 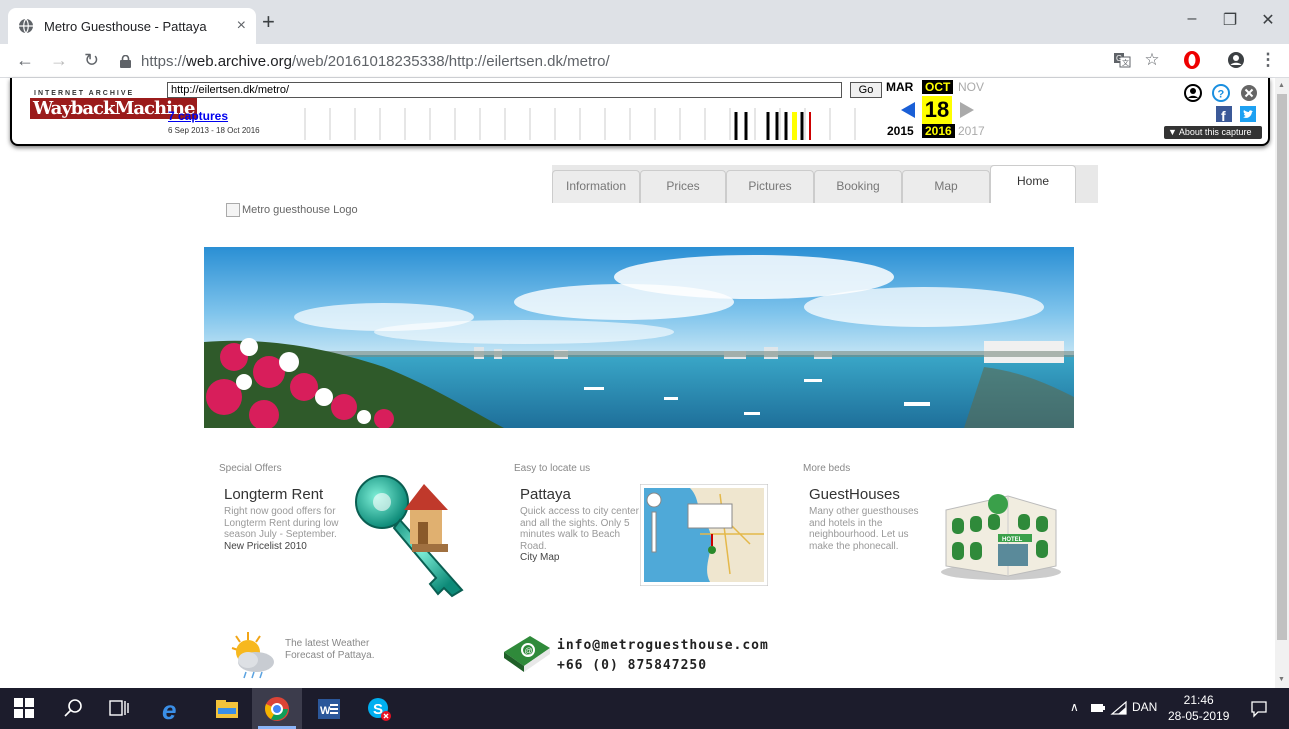 What do you see at coordinates (233, 210) in the screenshot?
I see `broken-image-icon` at bounding box center [233, 210].